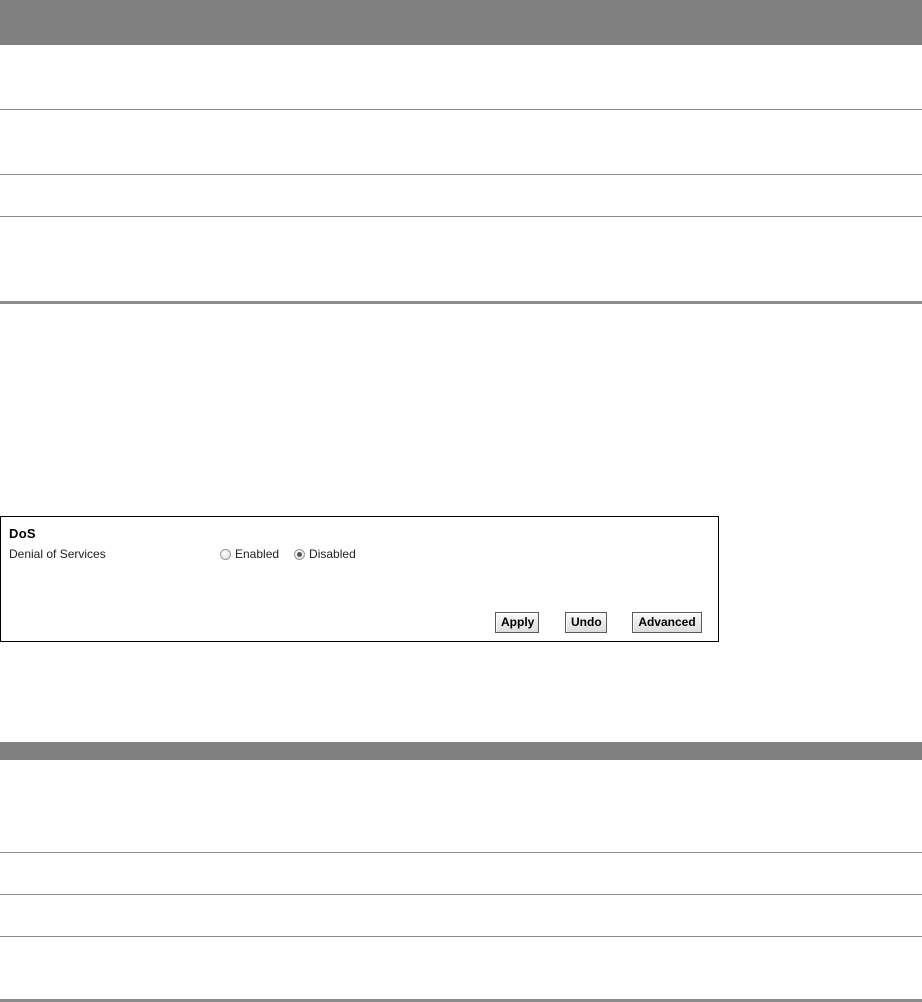 Image resolution: width=922 pixels, height=1002 pixels. I want to click on top-table-header, so click(461, 22).